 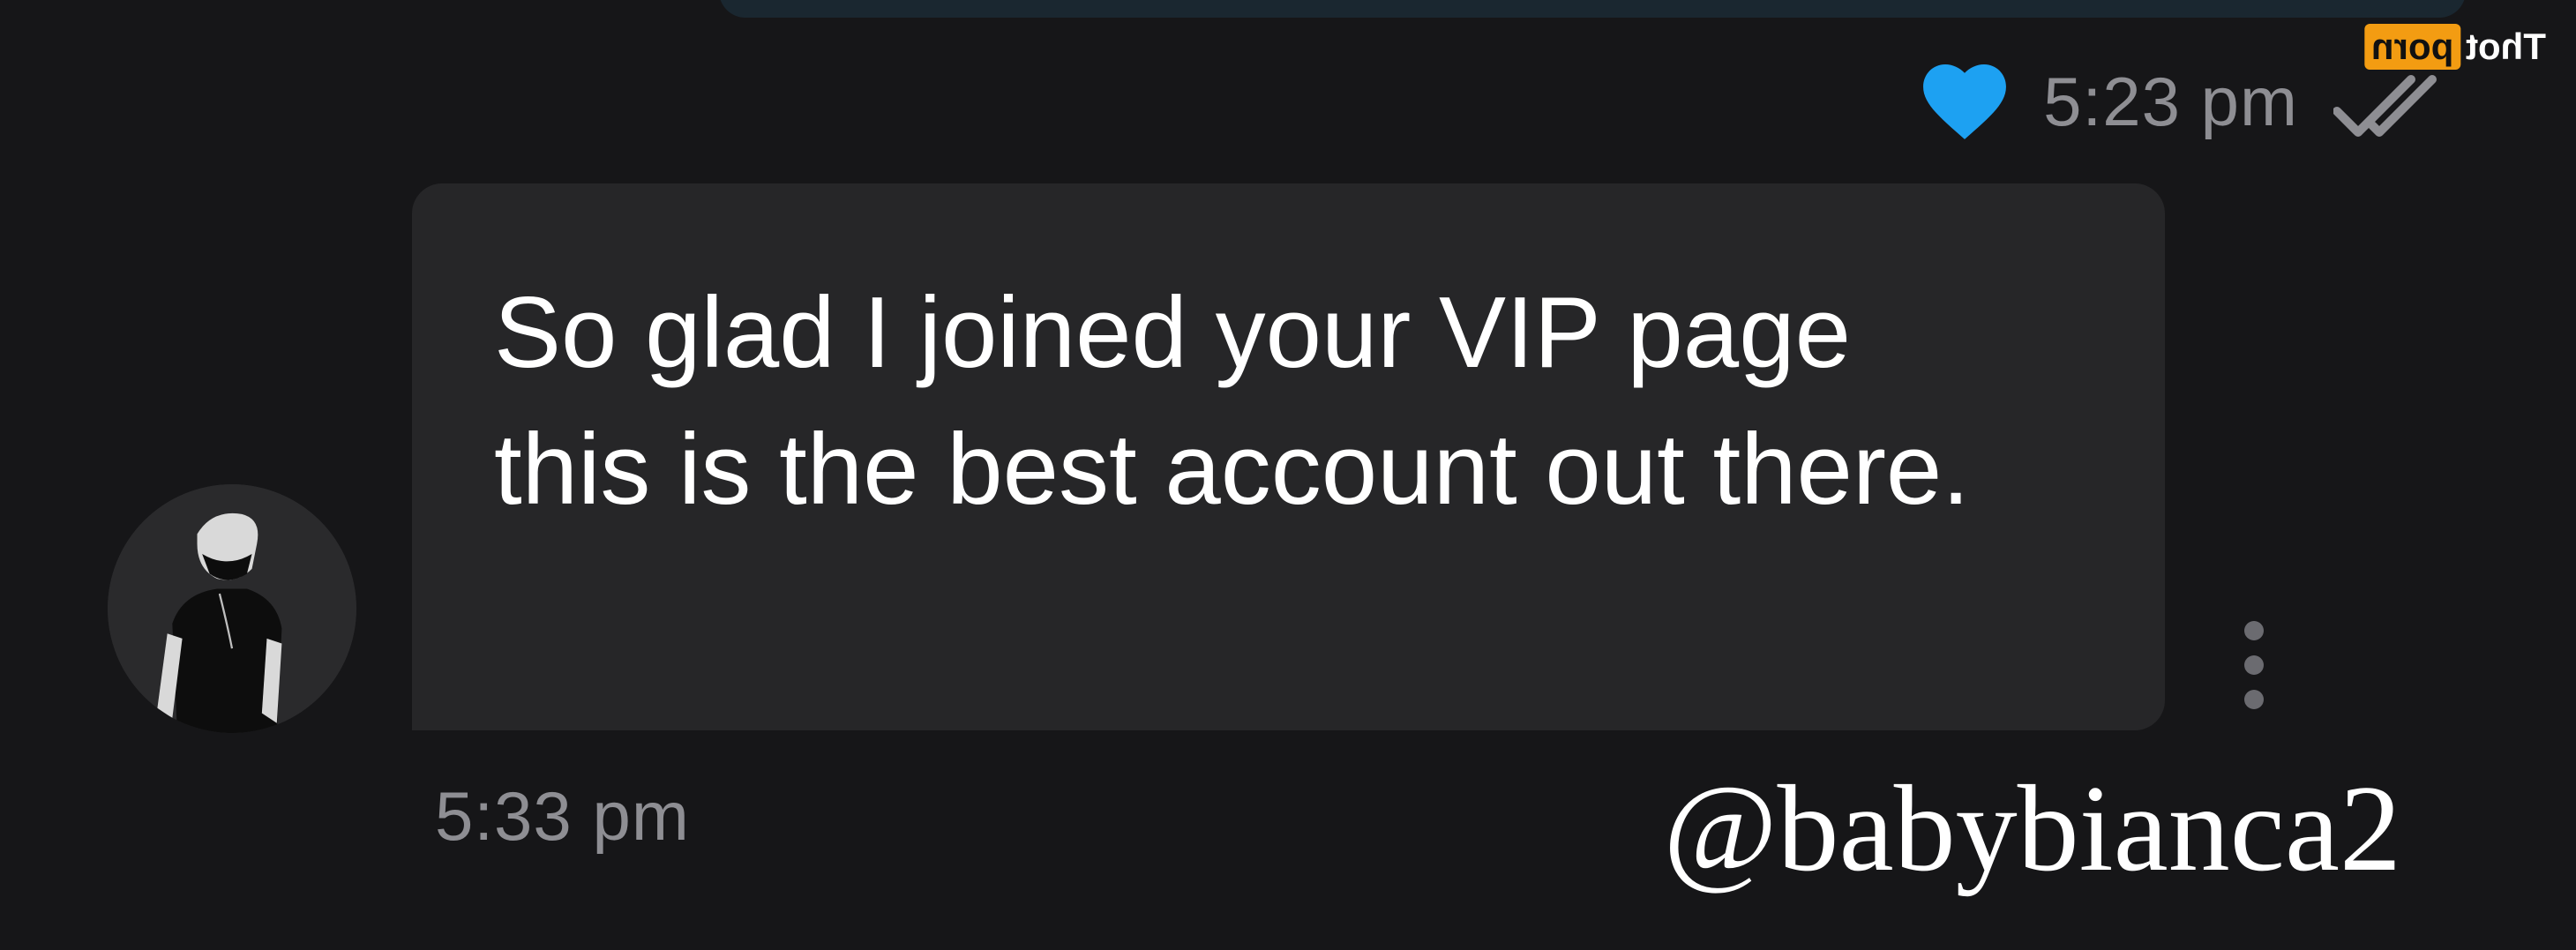 What do you see at coordinates (2506, 46) in the screenshot?
I see `brand-watermark-text: Thot` at bounding box center [2506, 46].